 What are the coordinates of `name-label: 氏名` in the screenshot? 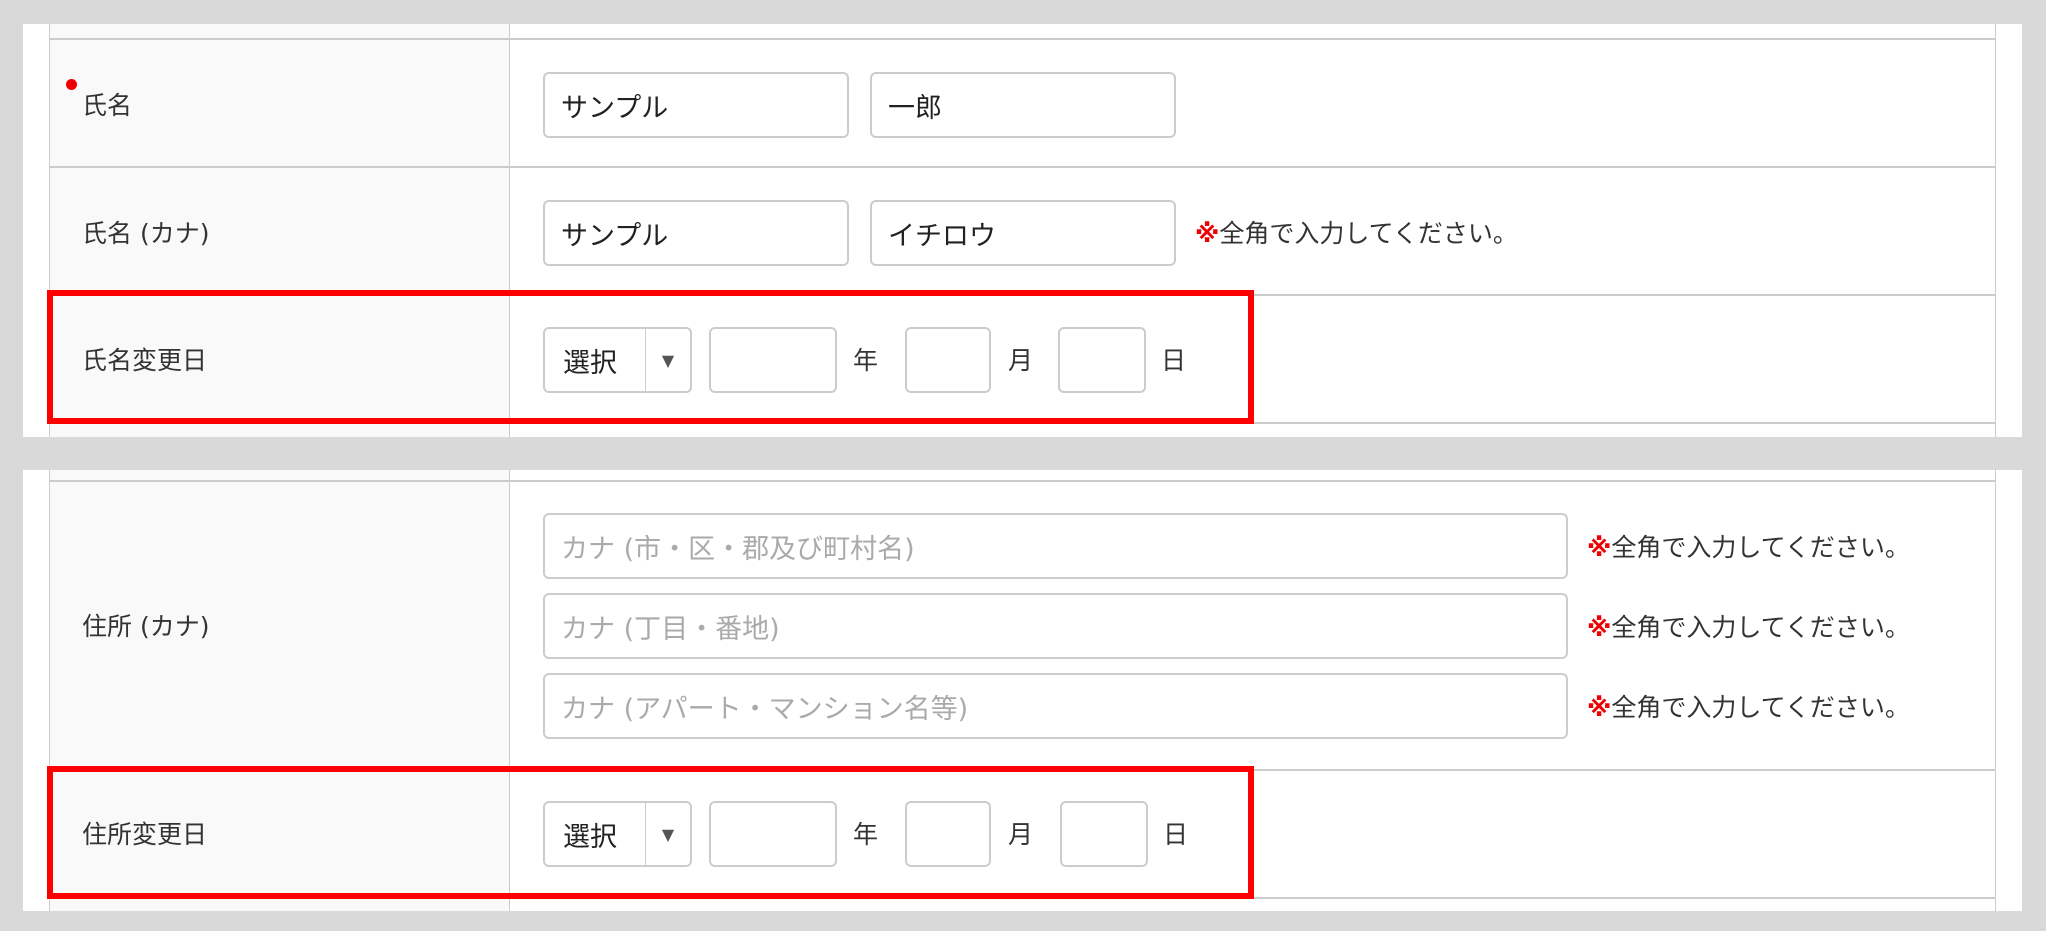 It's located at (107, 105).